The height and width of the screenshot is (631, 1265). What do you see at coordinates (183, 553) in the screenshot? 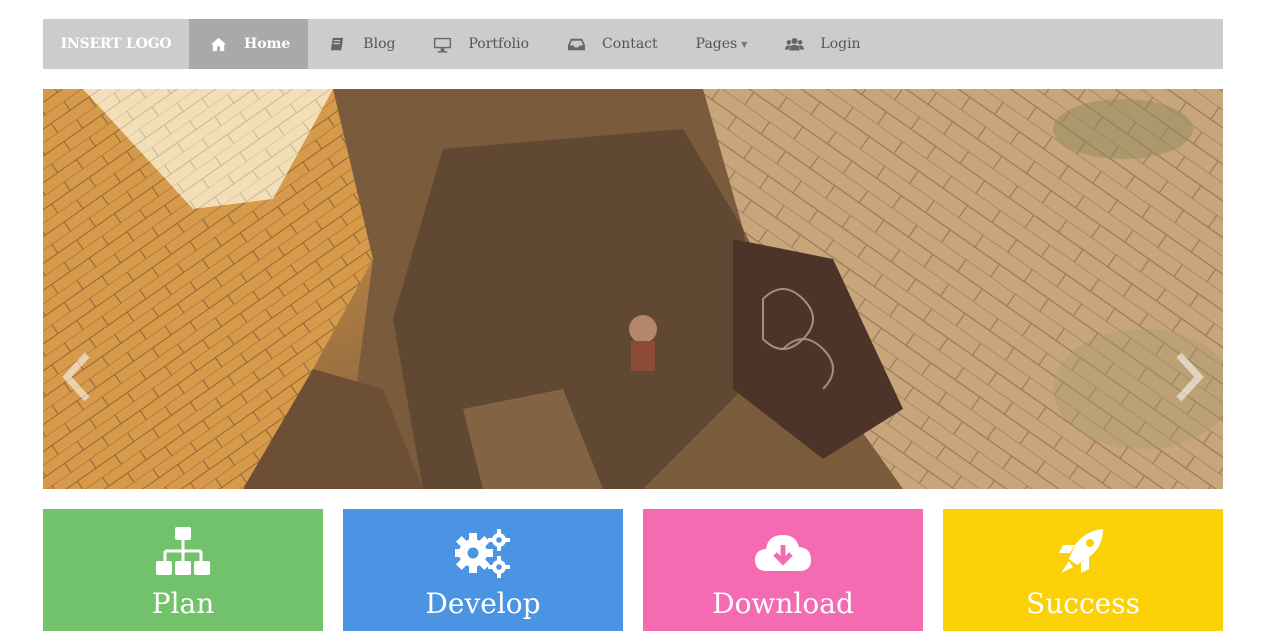
I see `sitemap-icon` at bounding box center [183, 553].